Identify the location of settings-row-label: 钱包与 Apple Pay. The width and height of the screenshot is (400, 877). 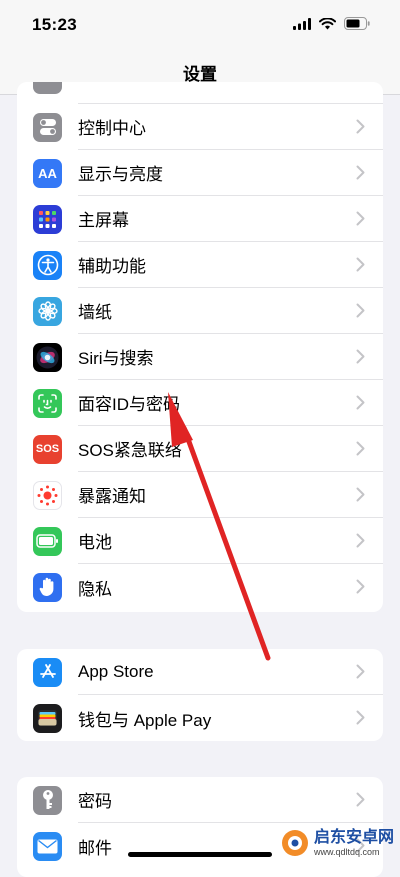
(145, 720).